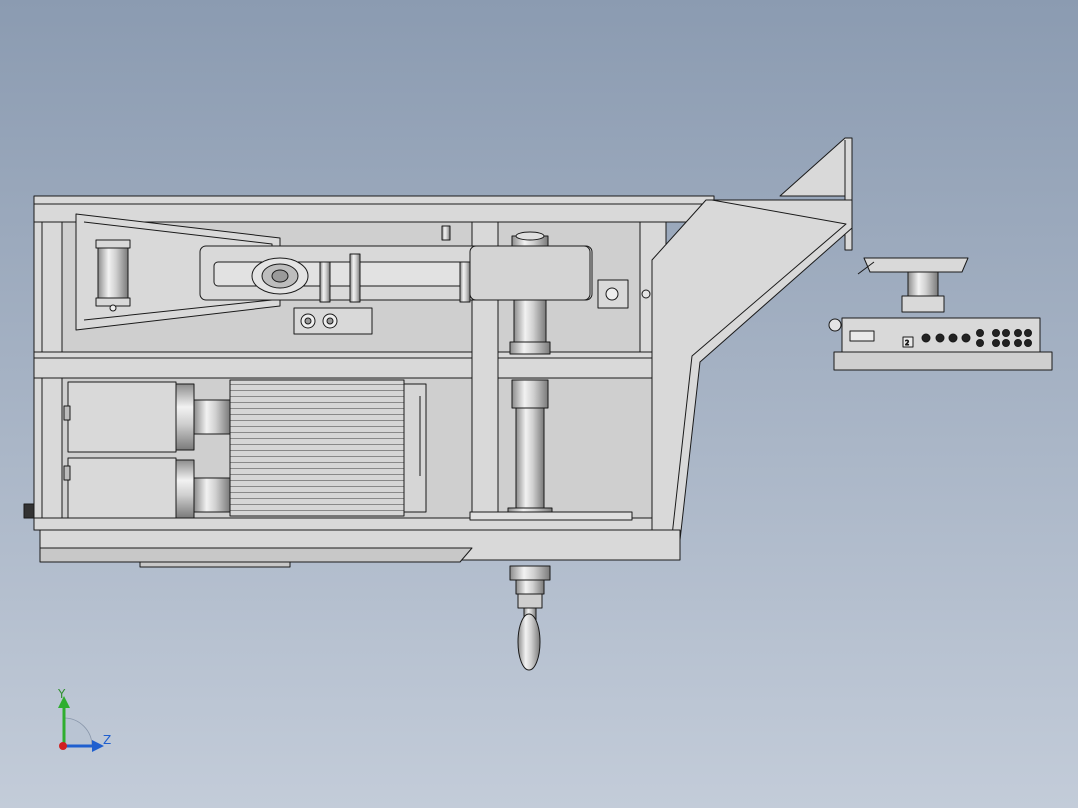 The width and height of the screenshot is (1078, 808). I want to click on z-axis-label: Z, so click(107, 740).